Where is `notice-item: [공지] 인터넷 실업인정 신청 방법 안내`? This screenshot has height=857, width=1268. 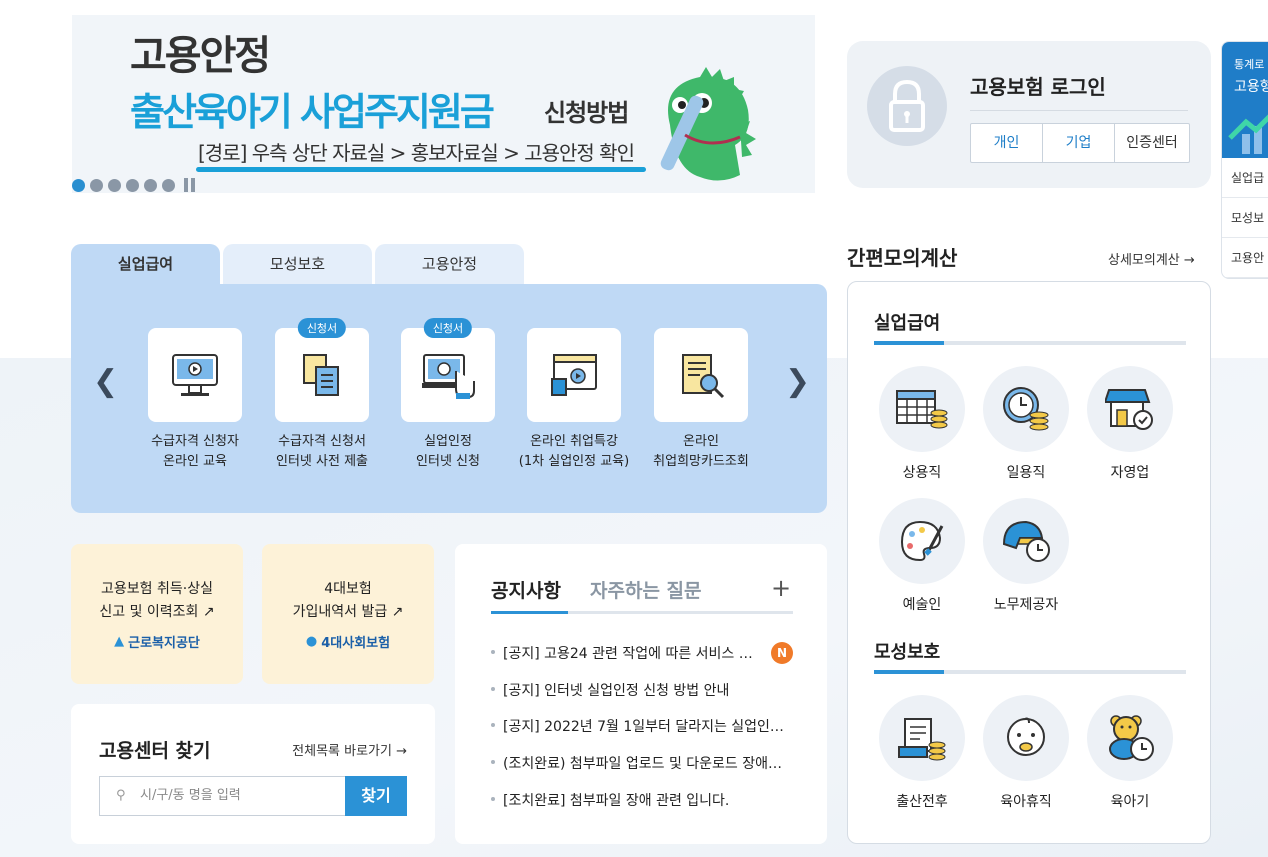
notice-item: [공지] 인터넷 실업인정 신청 방법 안내 is located at coordinates (641, 690).